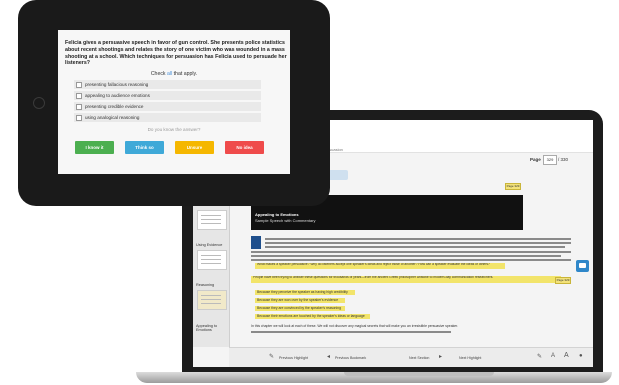 This screenshot has width=619, height=385. I want to click on sidebar-label: Using Evidence, so click(209, 245).